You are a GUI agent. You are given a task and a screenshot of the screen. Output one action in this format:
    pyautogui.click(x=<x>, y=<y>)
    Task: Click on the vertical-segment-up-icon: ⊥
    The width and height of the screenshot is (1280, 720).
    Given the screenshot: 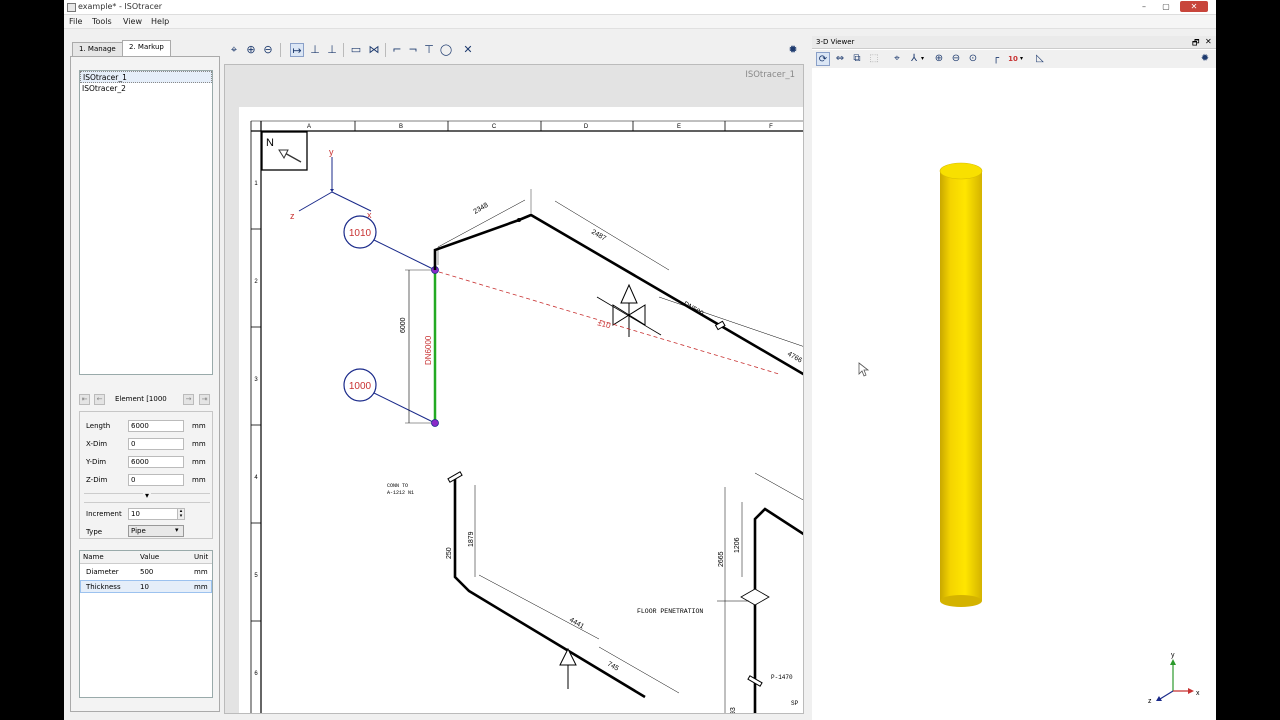 What is the action you would take?
    pyautogui.click(x=332, y=50)
    